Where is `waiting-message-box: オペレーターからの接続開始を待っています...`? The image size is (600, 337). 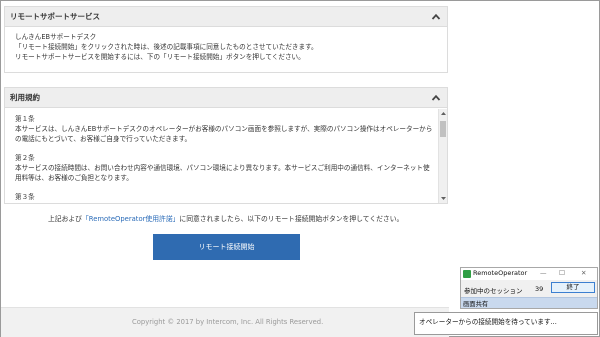 waiting-message-box: オペレーターからの接続開始を待っています... is located at coordinates (506, 323).